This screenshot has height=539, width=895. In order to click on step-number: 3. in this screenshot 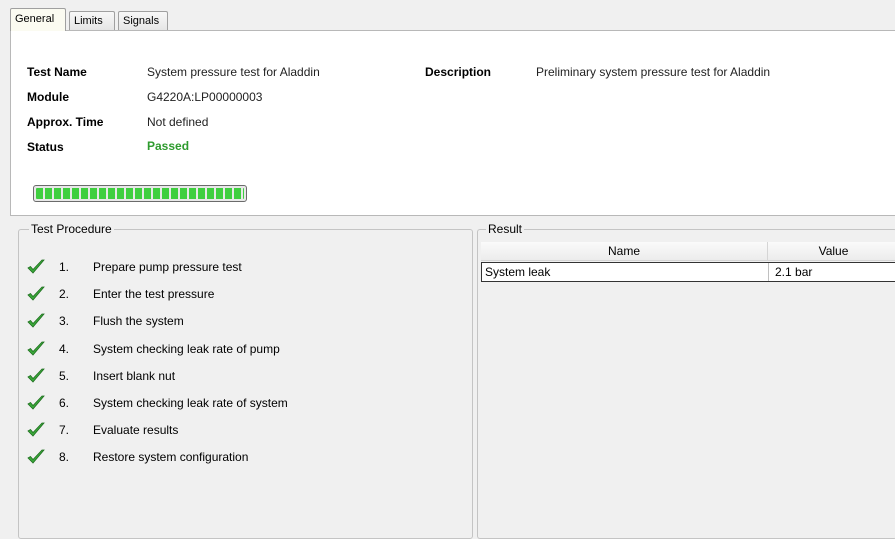, I will do `click(64, 321)`.